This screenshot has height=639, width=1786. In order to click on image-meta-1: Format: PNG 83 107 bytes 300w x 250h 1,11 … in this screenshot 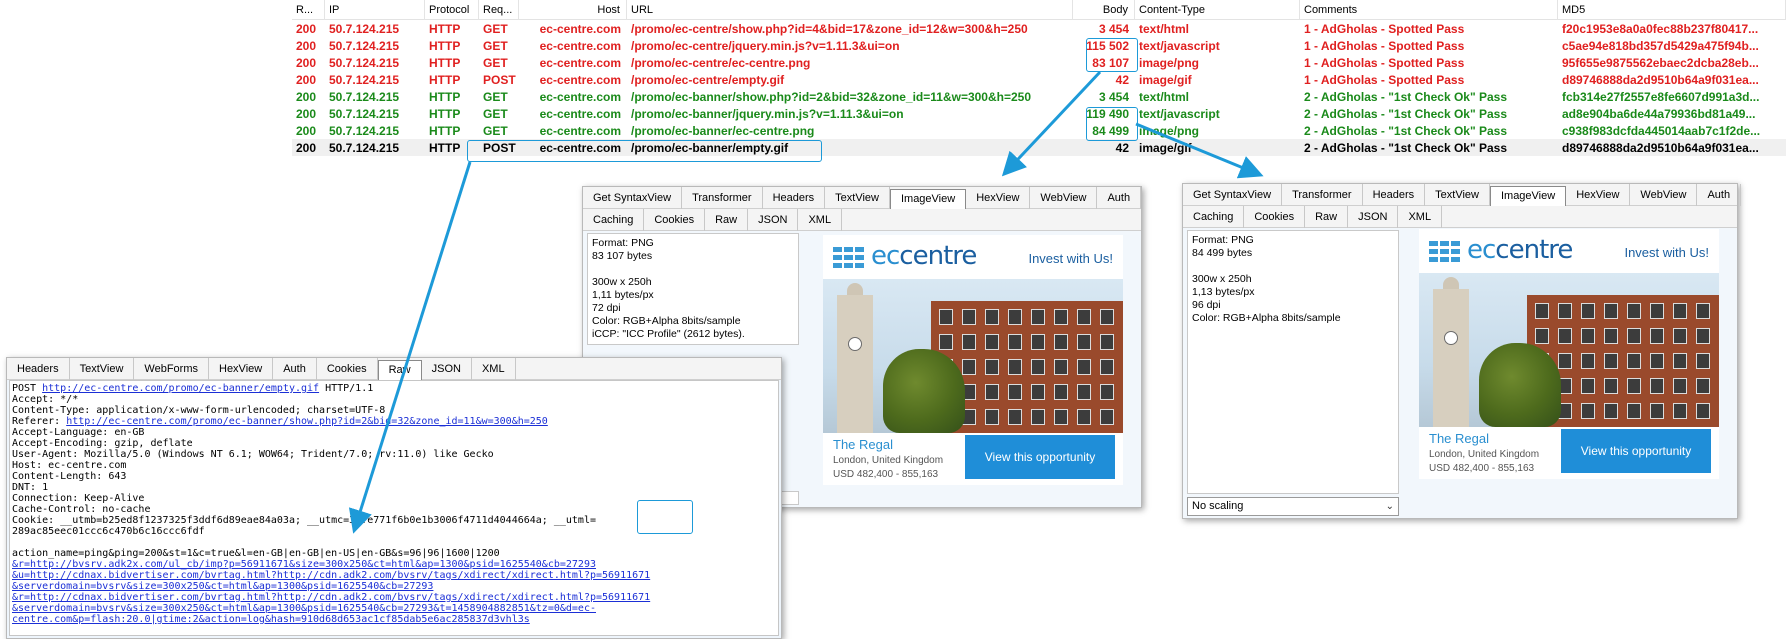, I will do `click(693, 289)`.